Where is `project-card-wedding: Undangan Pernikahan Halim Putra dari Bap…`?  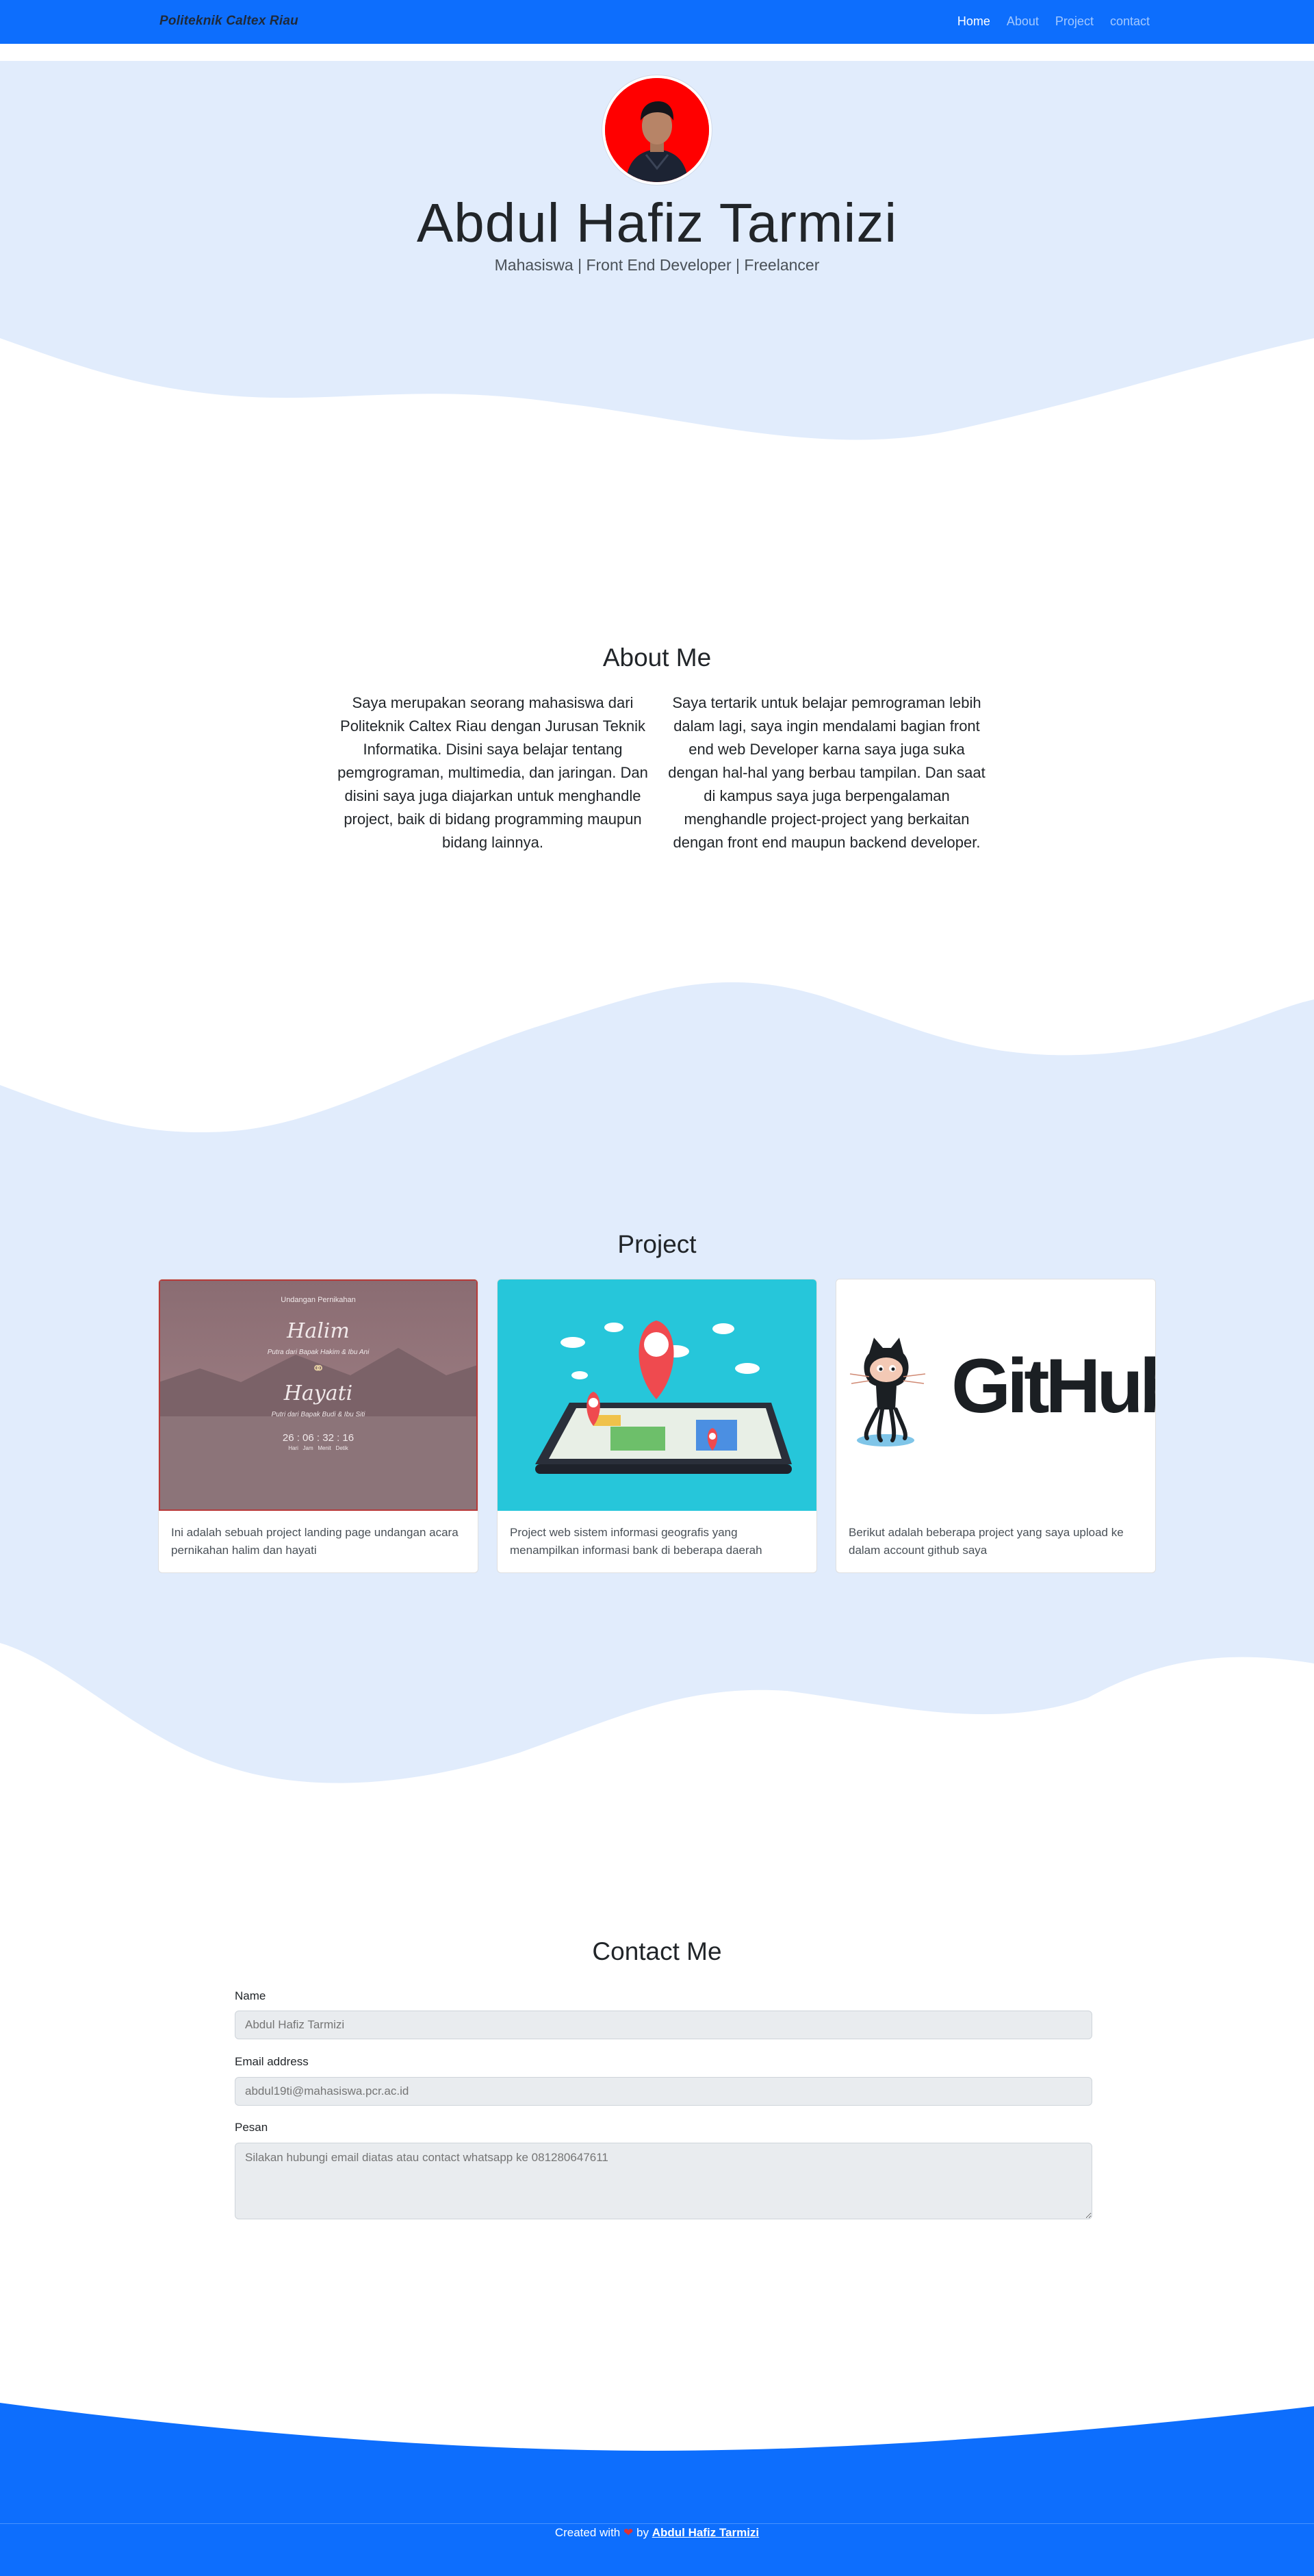 project-card-wedding: Undangan Pernikahan Halim Putra dari Bap… is located at coordinates (318, 1426).